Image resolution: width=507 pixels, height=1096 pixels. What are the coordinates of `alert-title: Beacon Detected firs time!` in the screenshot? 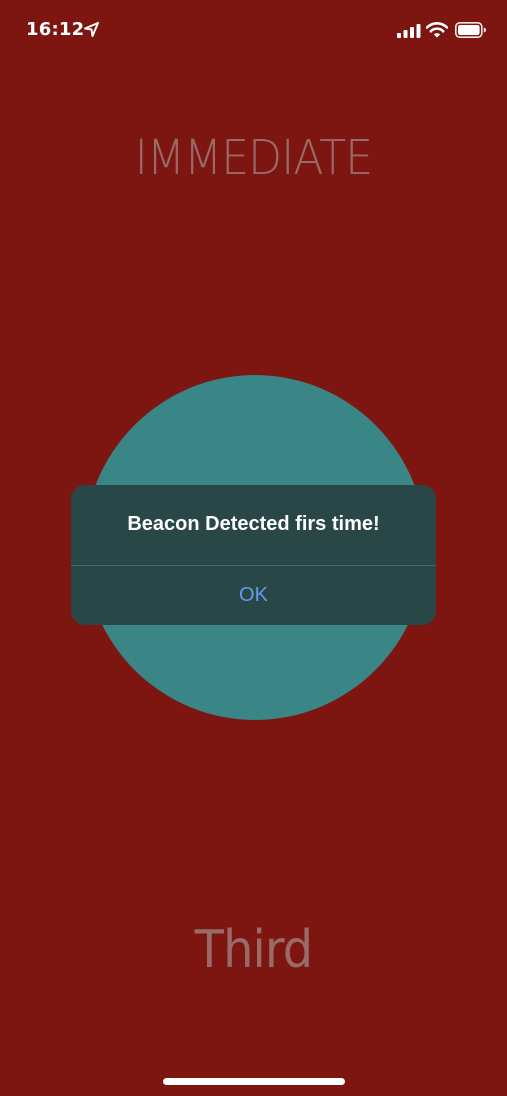 It's located at (253, 524).